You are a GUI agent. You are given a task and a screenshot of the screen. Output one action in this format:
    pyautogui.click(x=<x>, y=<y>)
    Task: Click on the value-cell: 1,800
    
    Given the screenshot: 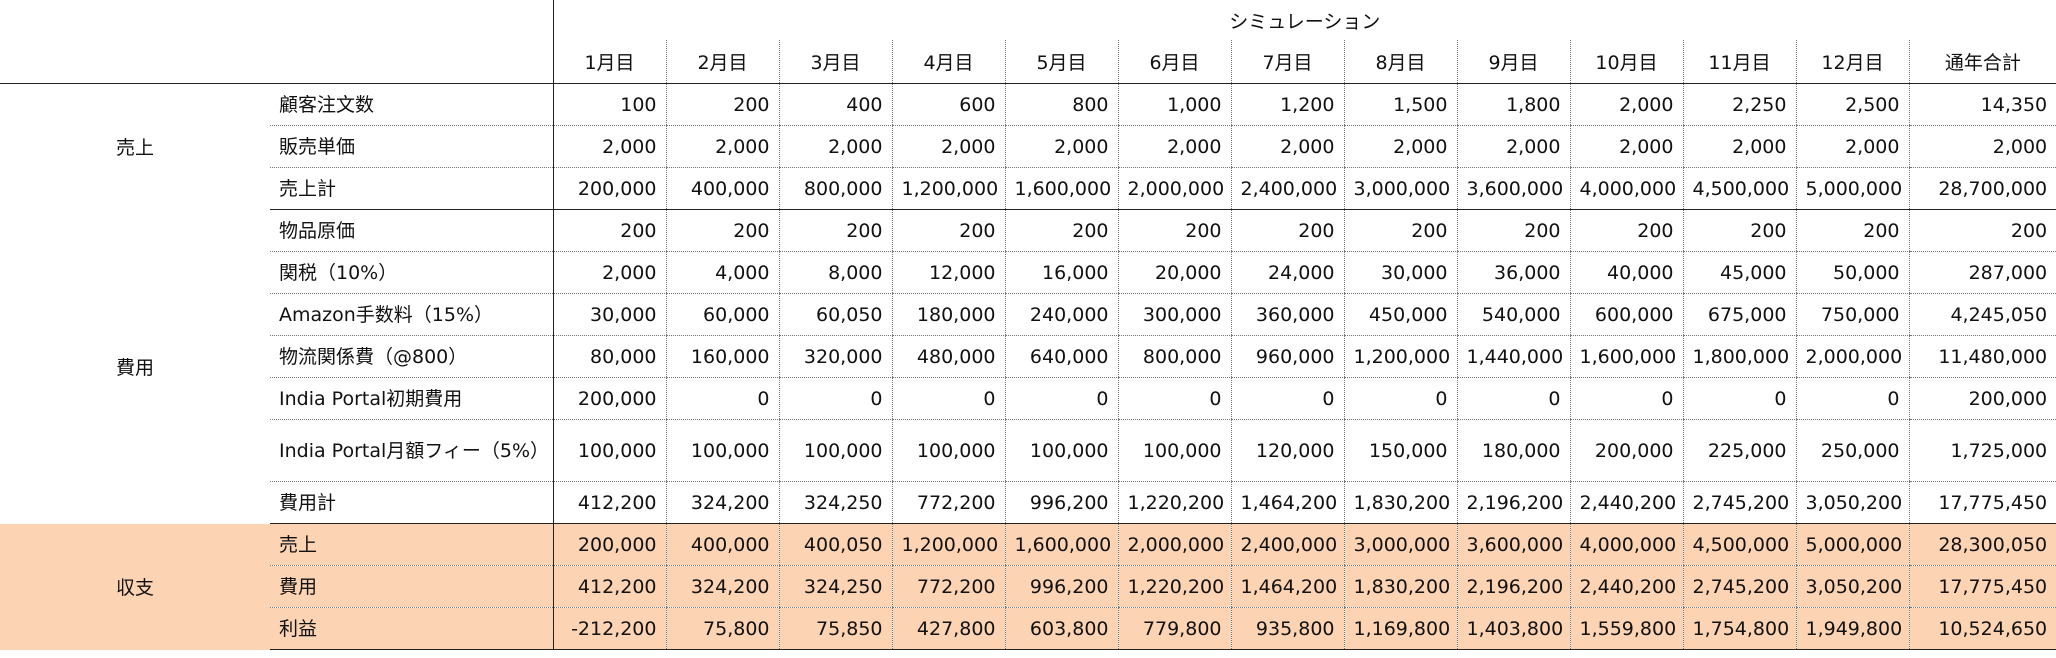 What is the action you would take?
    pyautogui.click(x=1513, y=104)
    